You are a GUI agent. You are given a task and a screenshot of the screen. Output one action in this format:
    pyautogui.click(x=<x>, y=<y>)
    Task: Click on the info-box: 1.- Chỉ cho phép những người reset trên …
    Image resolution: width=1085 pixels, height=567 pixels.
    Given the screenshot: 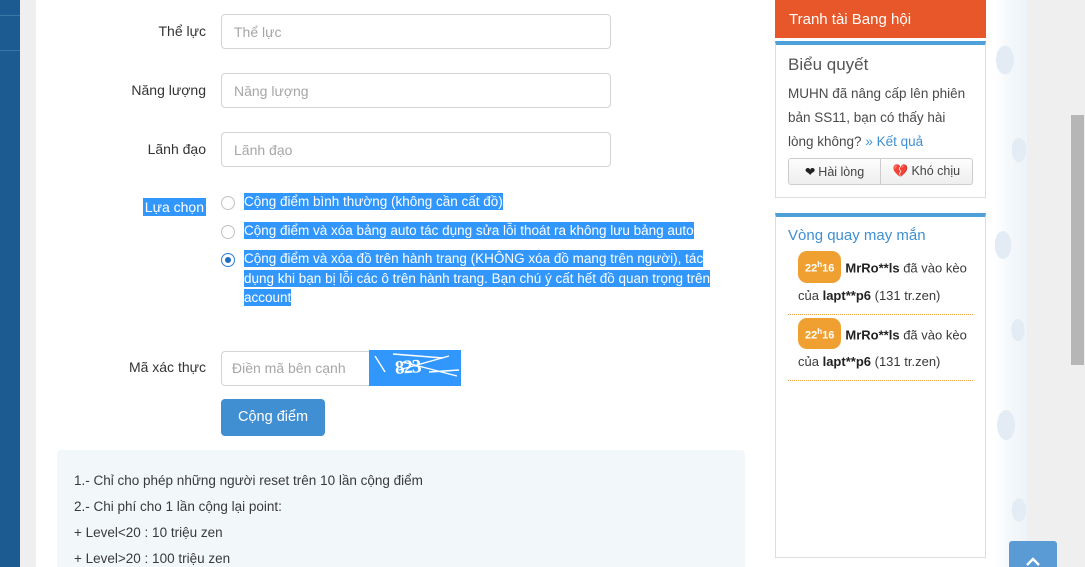 What is the action you would take?
    pyautogui.click(x=401, y=508)
    